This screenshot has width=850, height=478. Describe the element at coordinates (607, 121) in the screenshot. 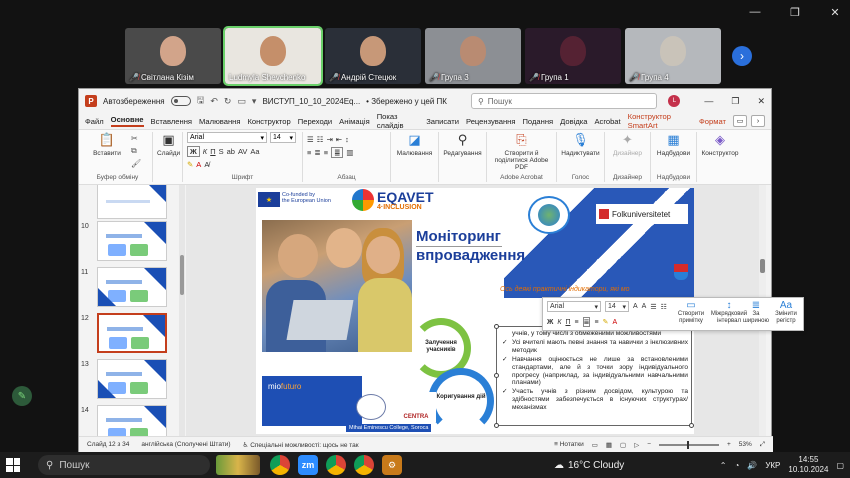

I see `tab-item: Acrobat` at that location.